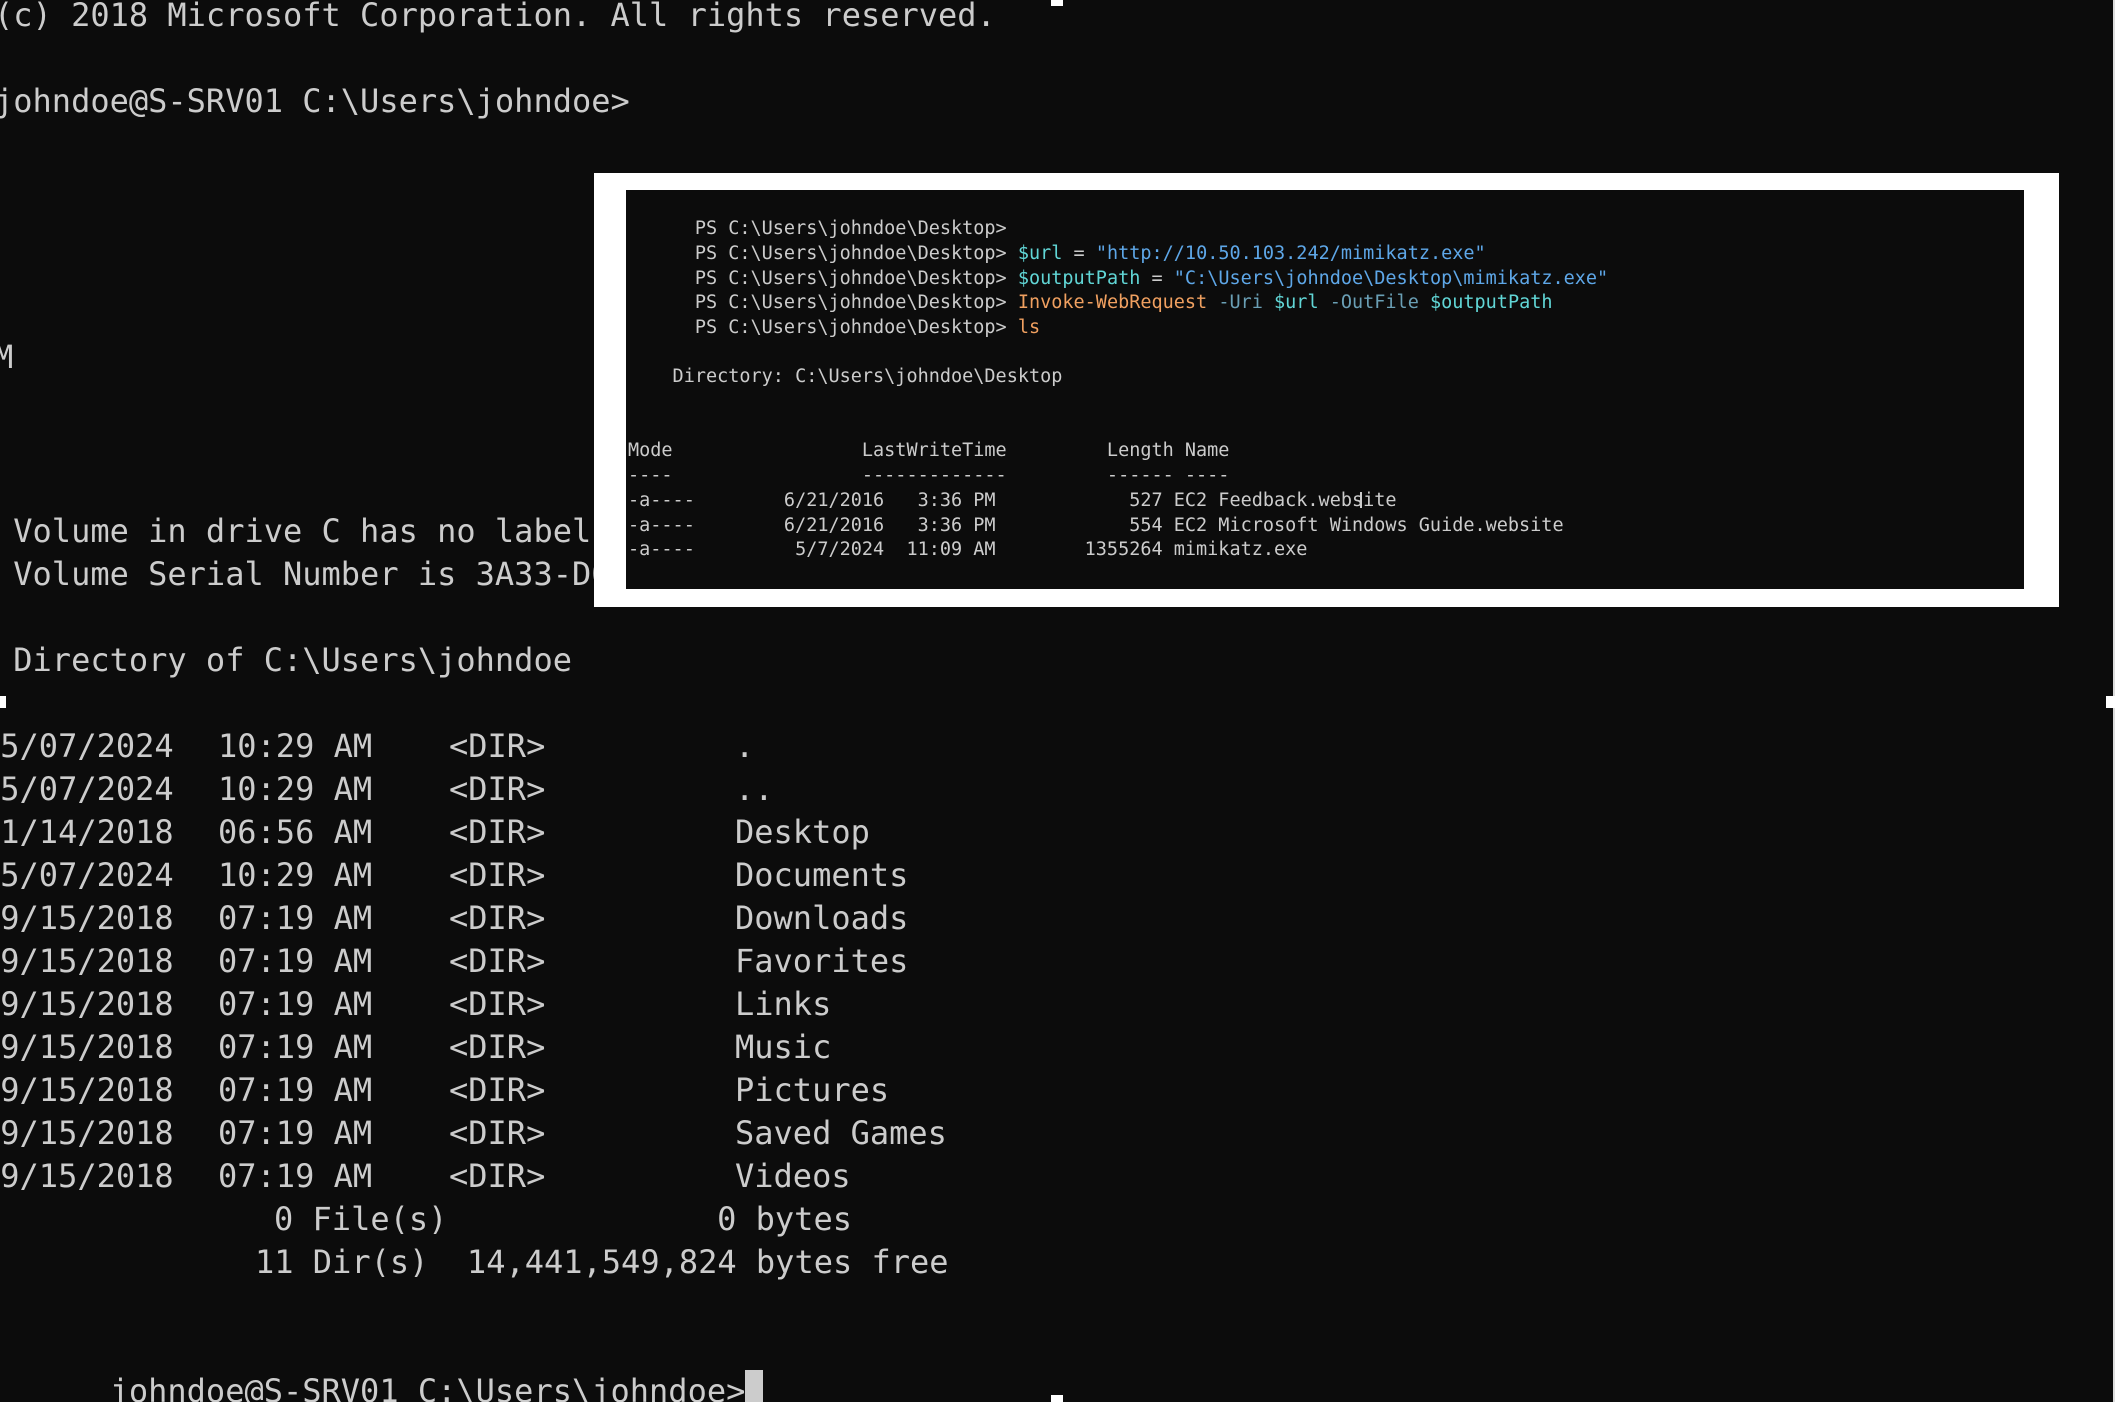 This screenshot has height=1406, width=2118. What do you see at coordinates (2112, 702) in the screenshot?
I see `resize-handle-right` at bounding box center [2112, 702].